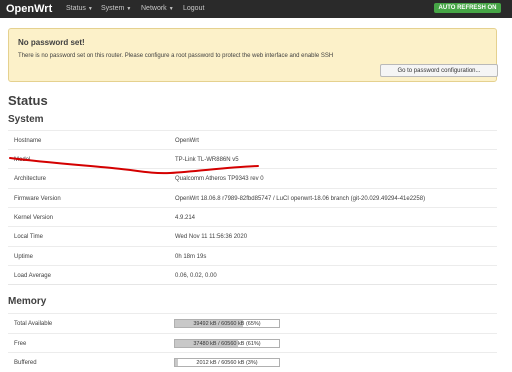 Image resolution: width=512 pixels, height=372 pixels. Describe the element at coordinates (191, 257) in the screenshot. I see `row-value: 0h 18m 19s` at that location.